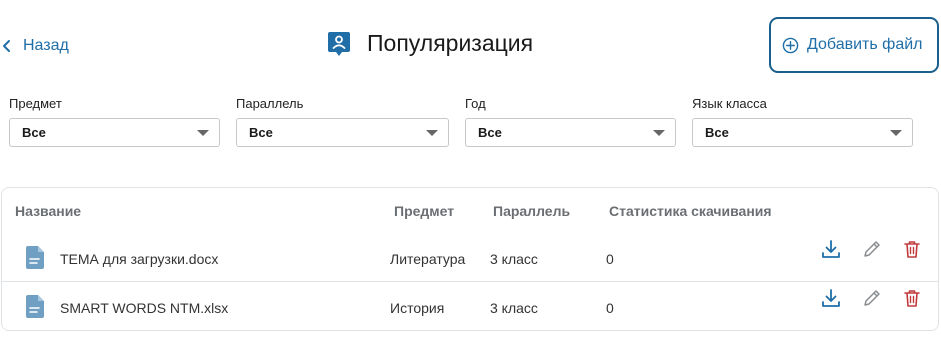 The image size is (941, 337). Describe the element at coordinates (470, 307) in the screenshot. I see `table-row: SMART WORDS NTM.xlsx История 3 класс 0` at that location.